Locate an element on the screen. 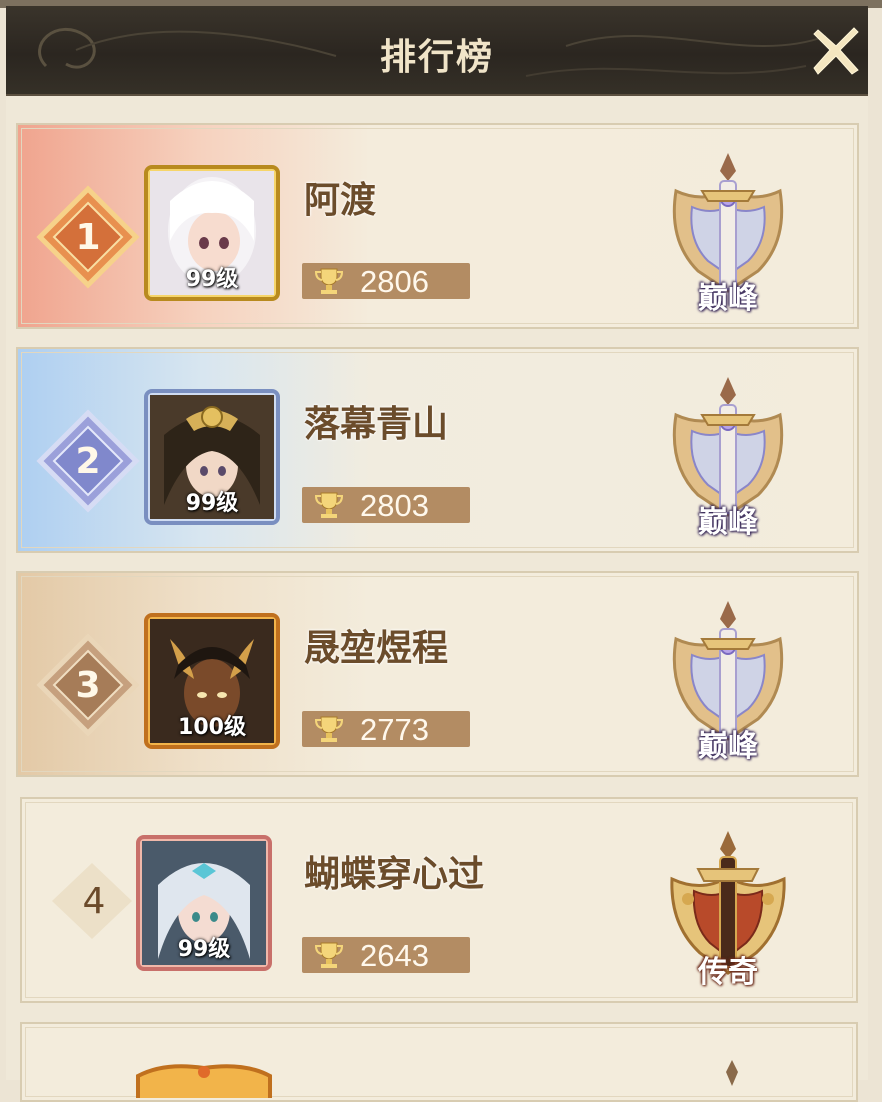 This screenshot has height=1102, width=882. avatar: 100级 is located at coordinates (212, 681).